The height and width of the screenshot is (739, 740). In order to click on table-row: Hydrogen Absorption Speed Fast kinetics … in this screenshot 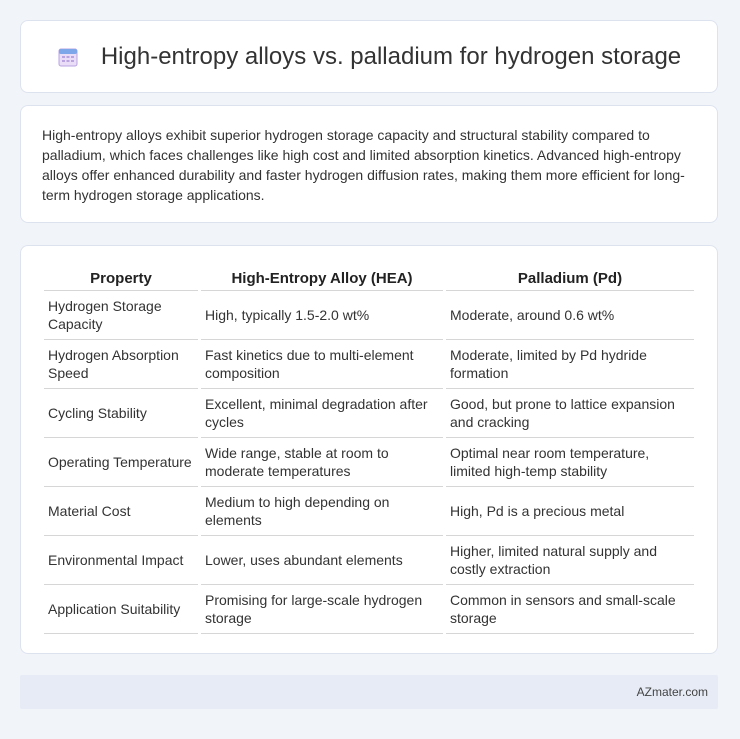, I will do `click(369, 364)`.